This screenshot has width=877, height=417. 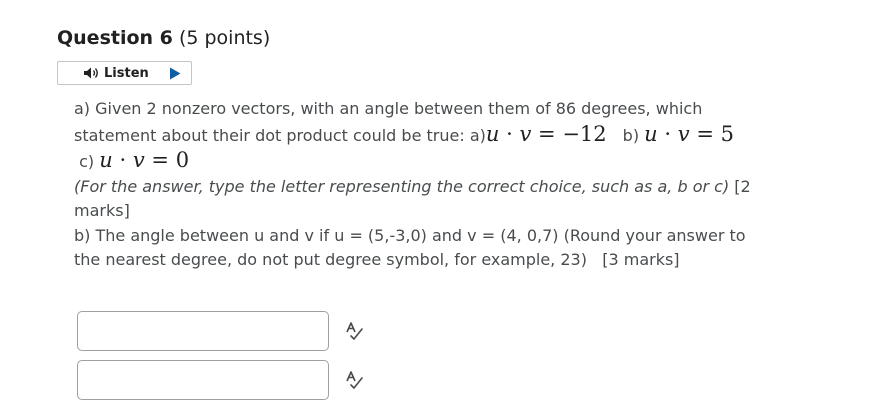 I want to click on listen-label: Listen, so click(x=126, y=73).